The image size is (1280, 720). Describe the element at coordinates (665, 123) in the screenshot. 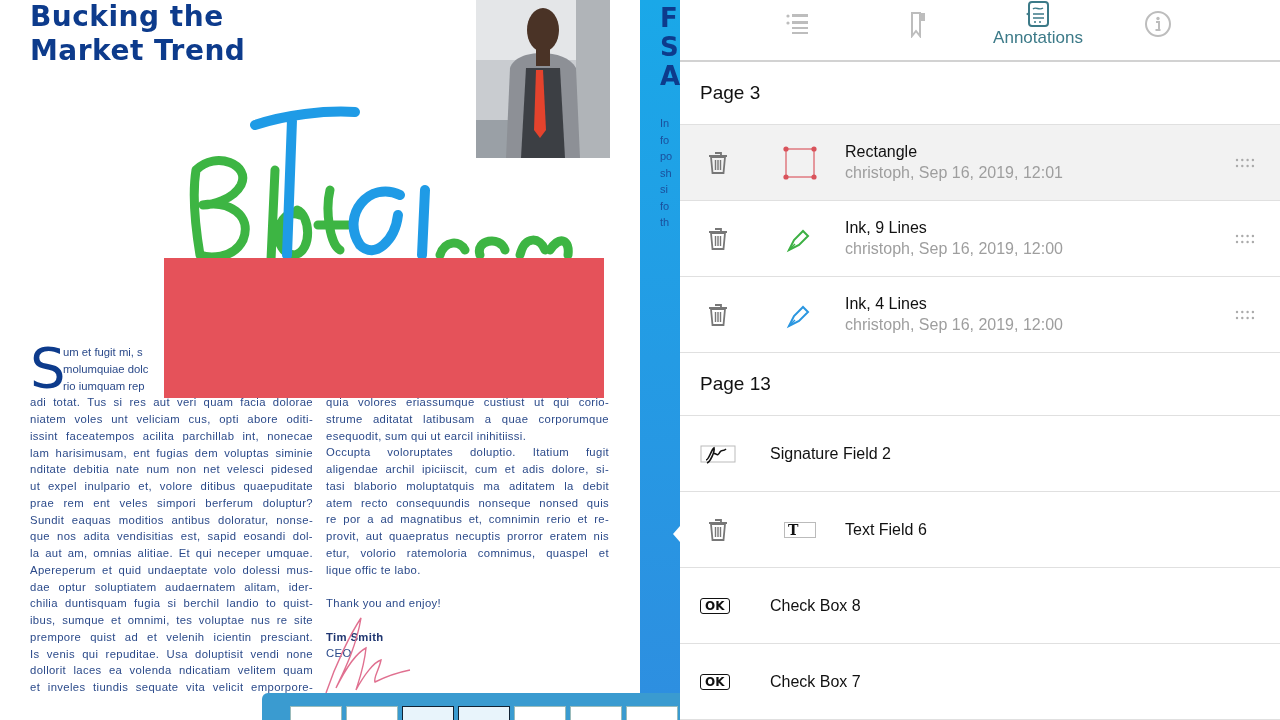

I see `next-page-text: In` at that location.